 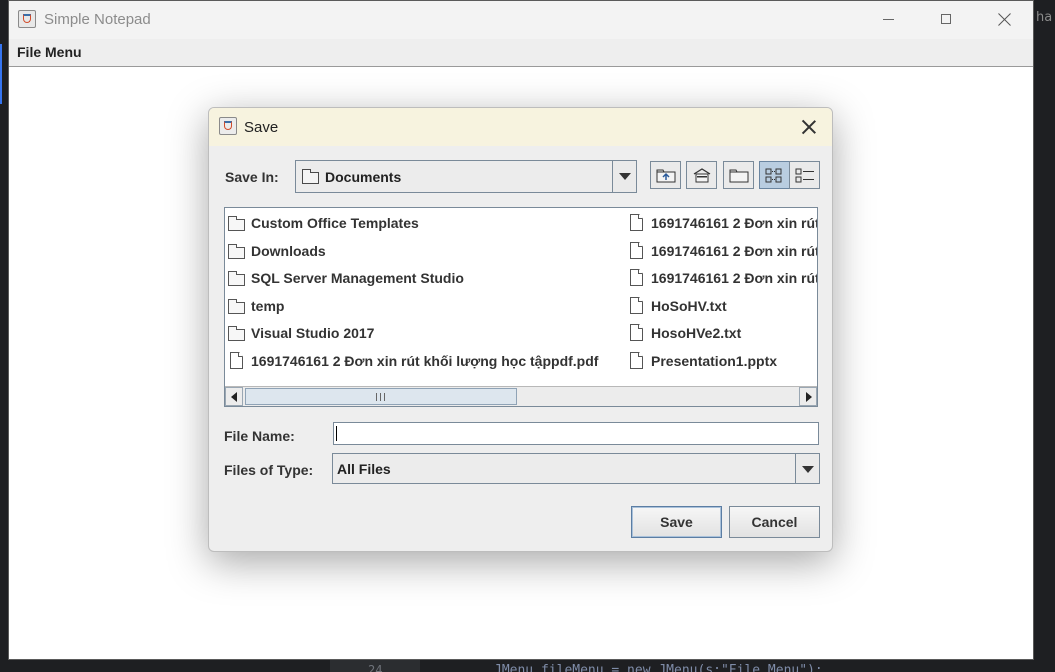 I want to click on home-button, so click(x=701, y=175).